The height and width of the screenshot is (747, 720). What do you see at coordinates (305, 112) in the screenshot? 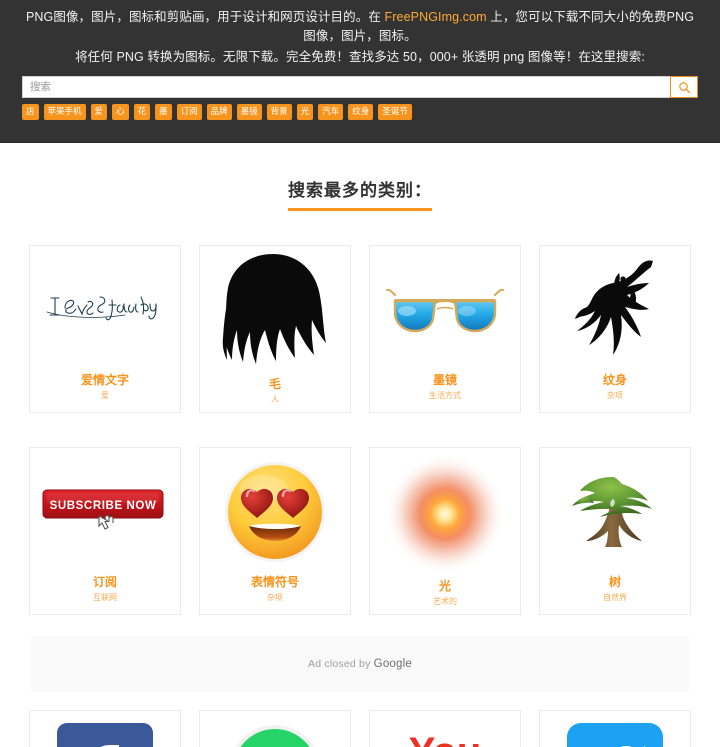
I see `tag-chip: 光` at bounding box center [305, 112].